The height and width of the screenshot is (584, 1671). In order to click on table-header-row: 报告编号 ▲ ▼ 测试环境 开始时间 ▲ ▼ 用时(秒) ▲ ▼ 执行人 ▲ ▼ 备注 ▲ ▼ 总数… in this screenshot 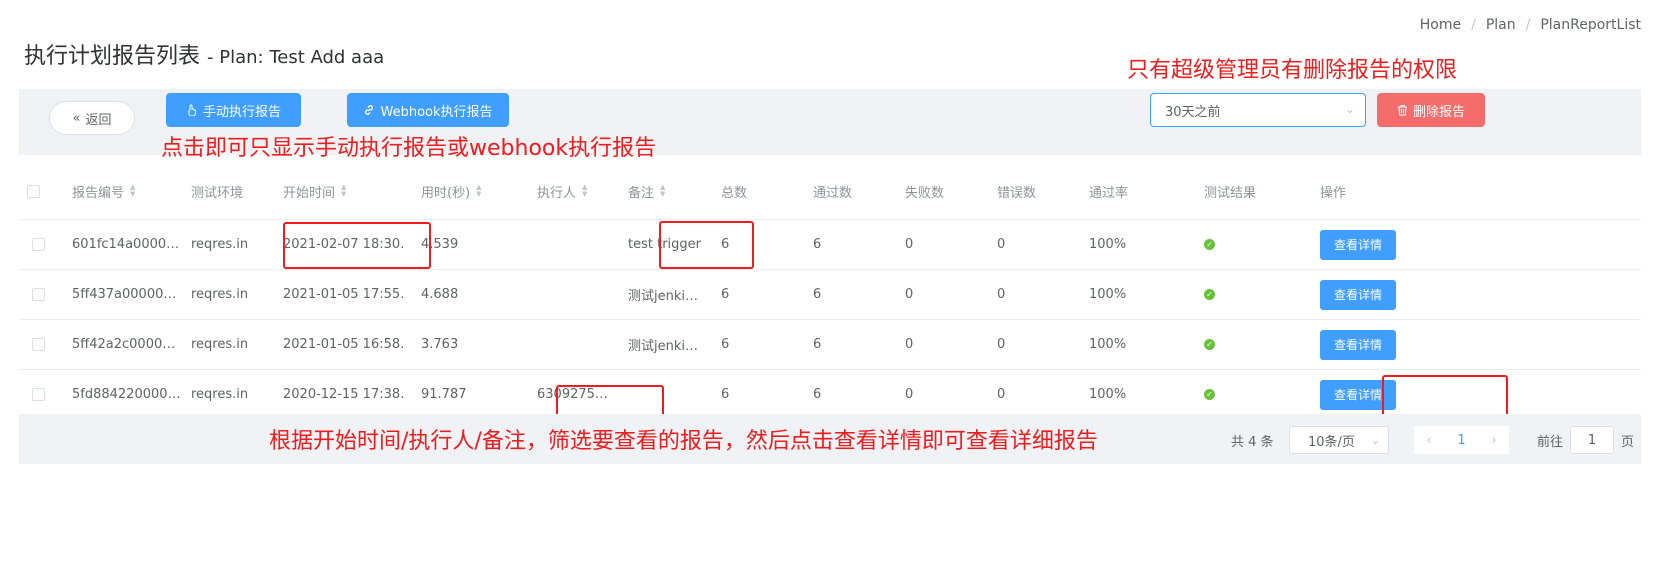, I will do `click(830, 191)`.